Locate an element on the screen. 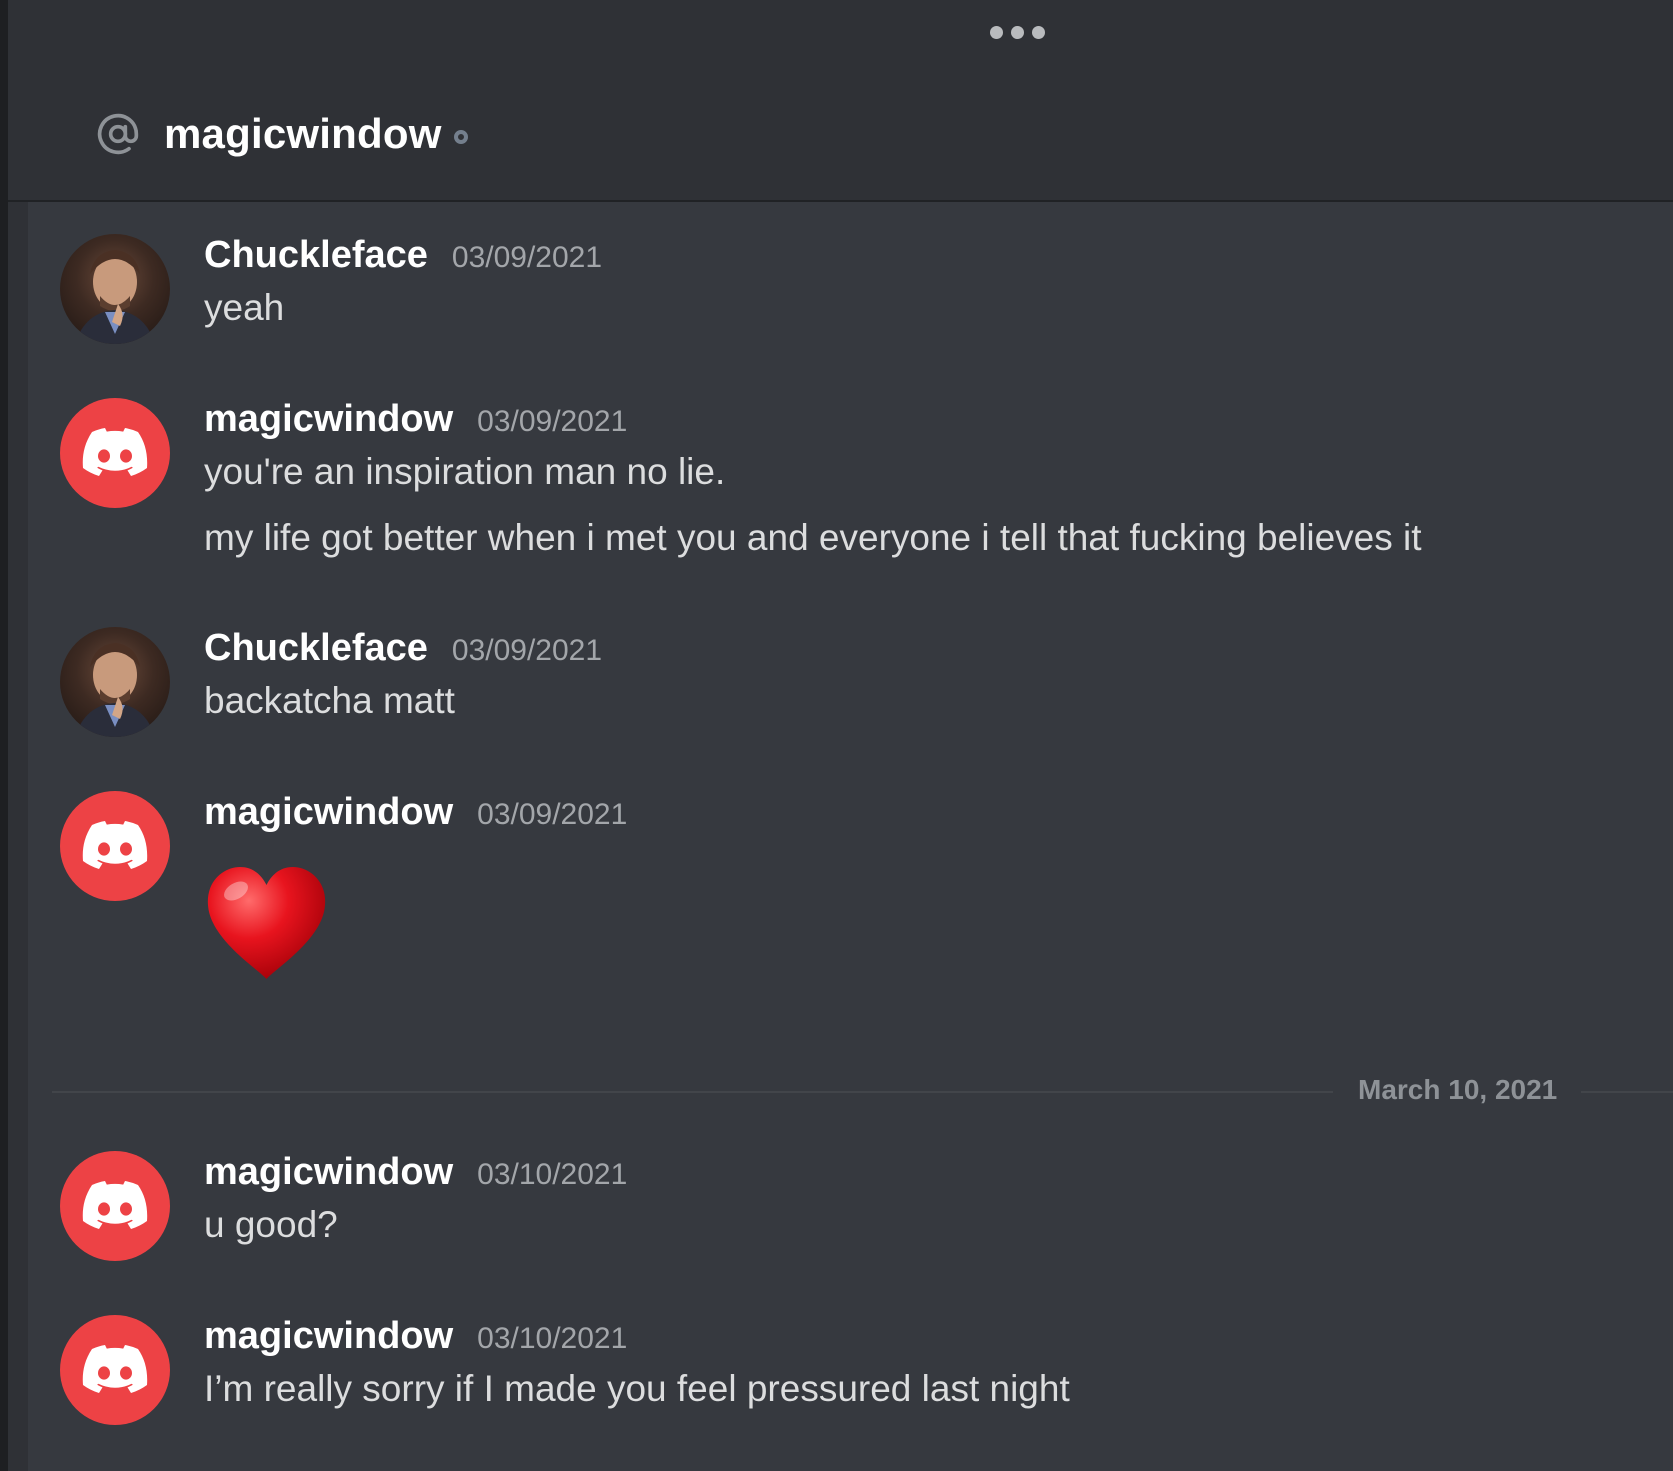 The width and height of the screenshot is (1673, 1471). channel-name: magicwindow is located at coordinates (303, 133).